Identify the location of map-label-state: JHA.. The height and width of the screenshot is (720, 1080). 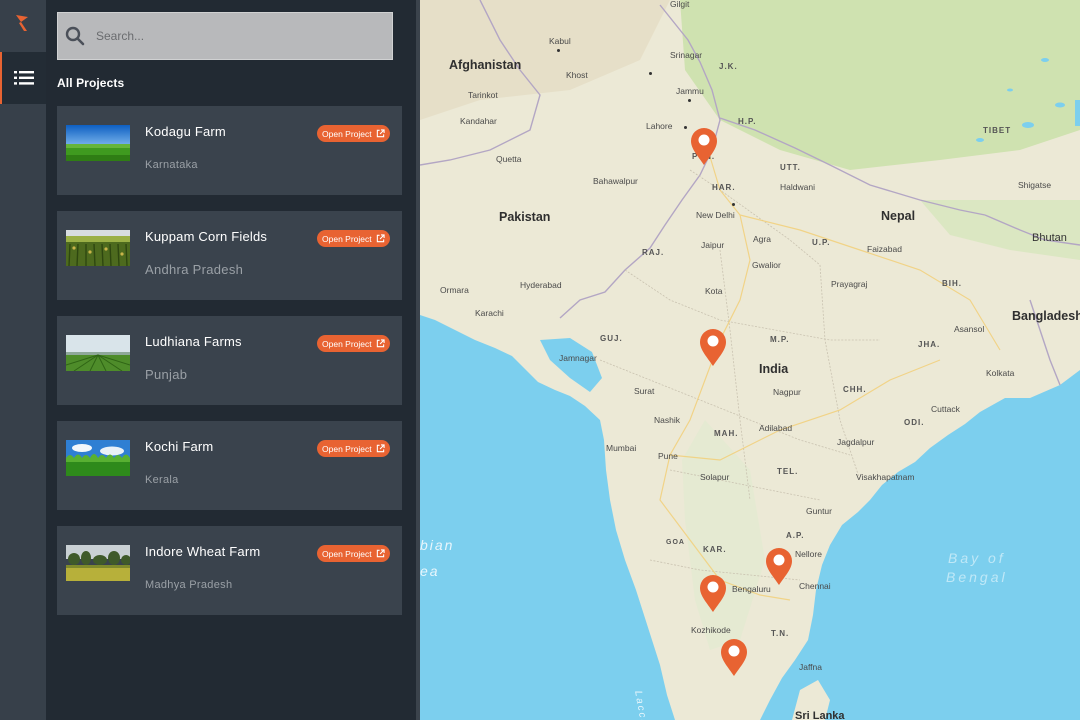
(929, 344).